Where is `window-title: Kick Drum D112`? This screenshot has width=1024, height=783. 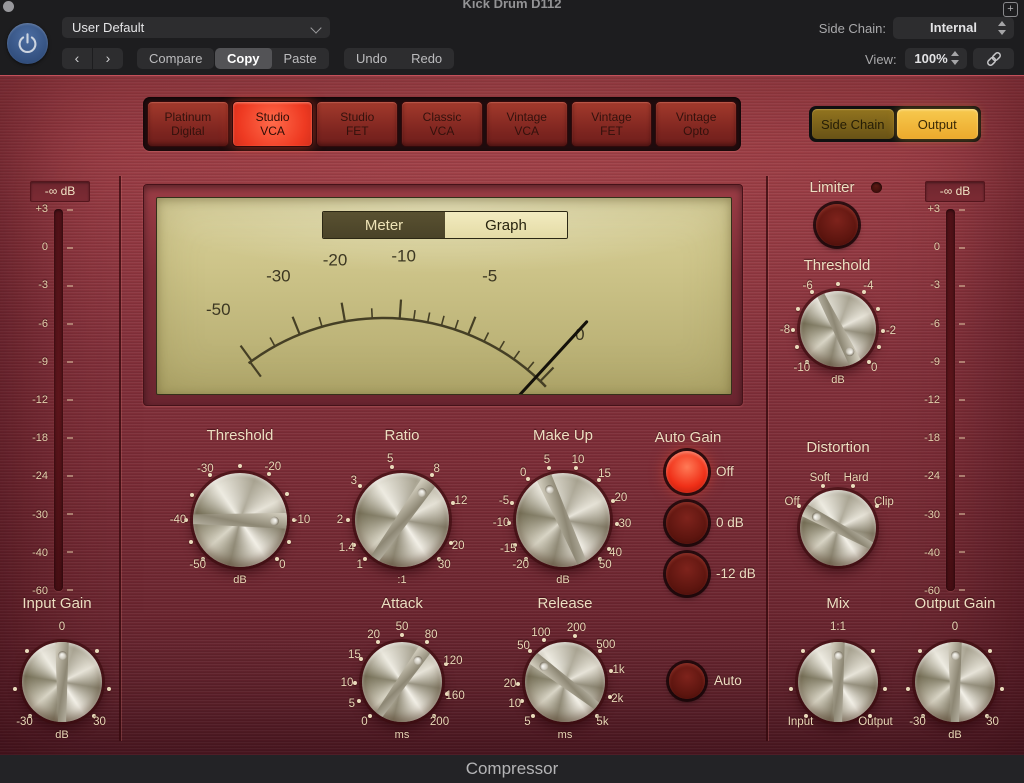 window-title: Kick Drum D112 is located at coordinates (512, 5).